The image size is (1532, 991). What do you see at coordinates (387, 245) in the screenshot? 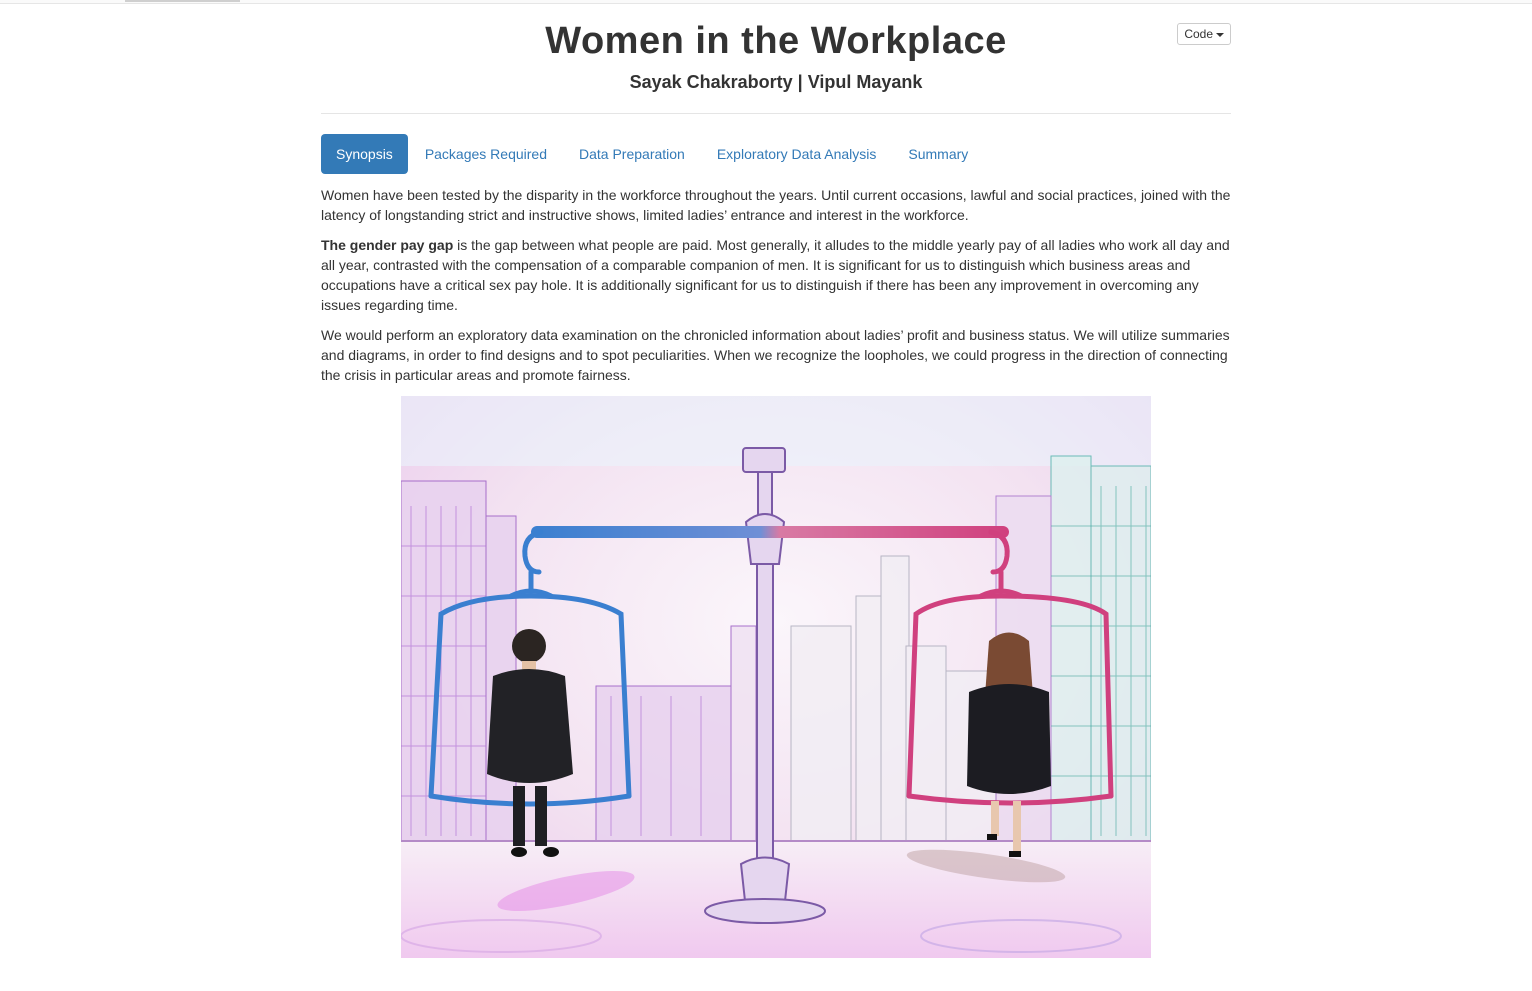
I see `gender-pay-gap-term: The gender pay gap` at bounding box center [387, 245].